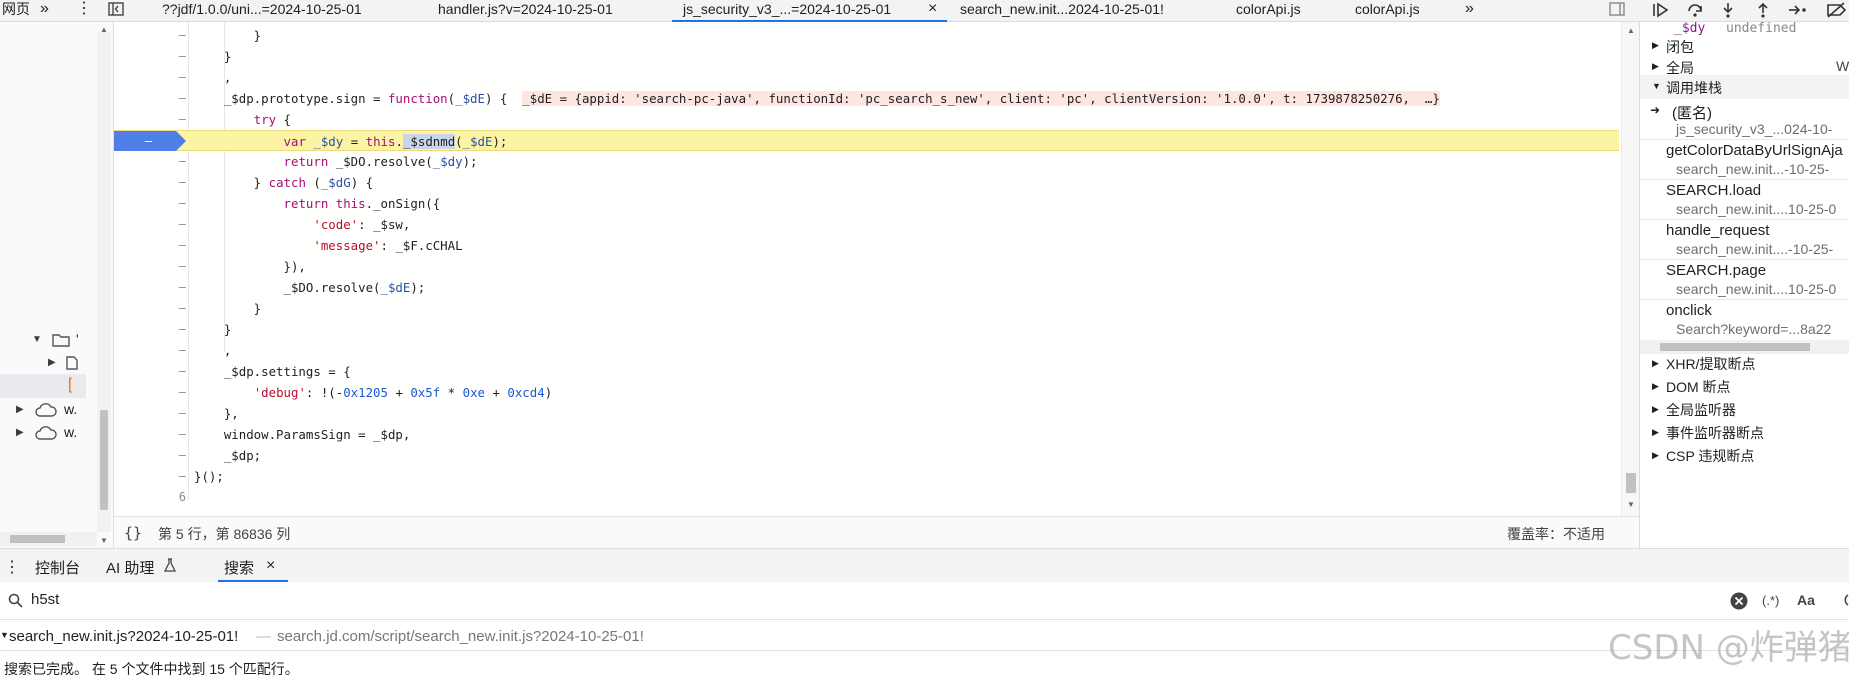 The height and width of the screenshot is (676, 1849). I want to click on file-navigator: ▼ ' ▶ [ ▶ w. ▶ w. ▲ ▼, so click(57, 285).